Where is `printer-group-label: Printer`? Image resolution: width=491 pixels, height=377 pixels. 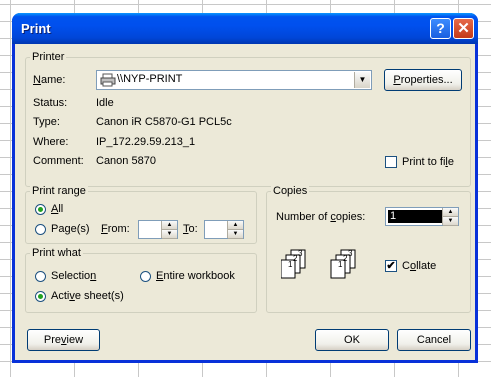 printer-group-label: Printer is located at coordinates (48, 57).